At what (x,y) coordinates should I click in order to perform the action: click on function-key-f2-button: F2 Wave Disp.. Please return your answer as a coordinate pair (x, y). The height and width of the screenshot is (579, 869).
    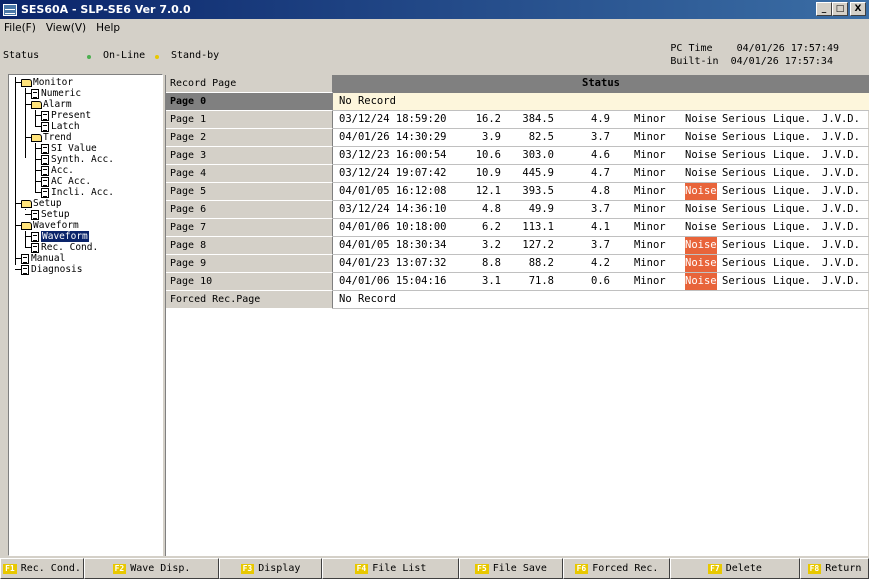
    Looking at the image, I should click on (151, 568).